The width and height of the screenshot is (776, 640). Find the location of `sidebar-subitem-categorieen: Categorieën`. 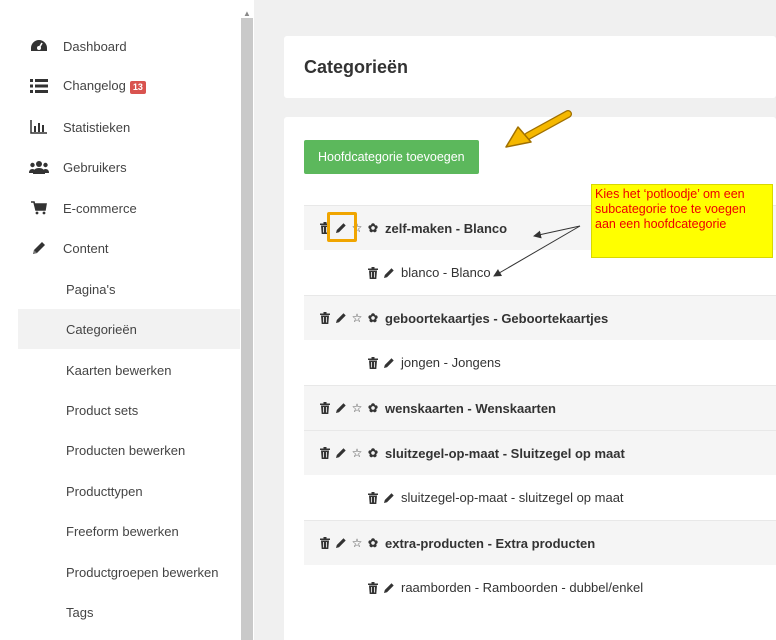

sidebar-subitem-categorieen: Categorieën is located at coordinates (129, 329).